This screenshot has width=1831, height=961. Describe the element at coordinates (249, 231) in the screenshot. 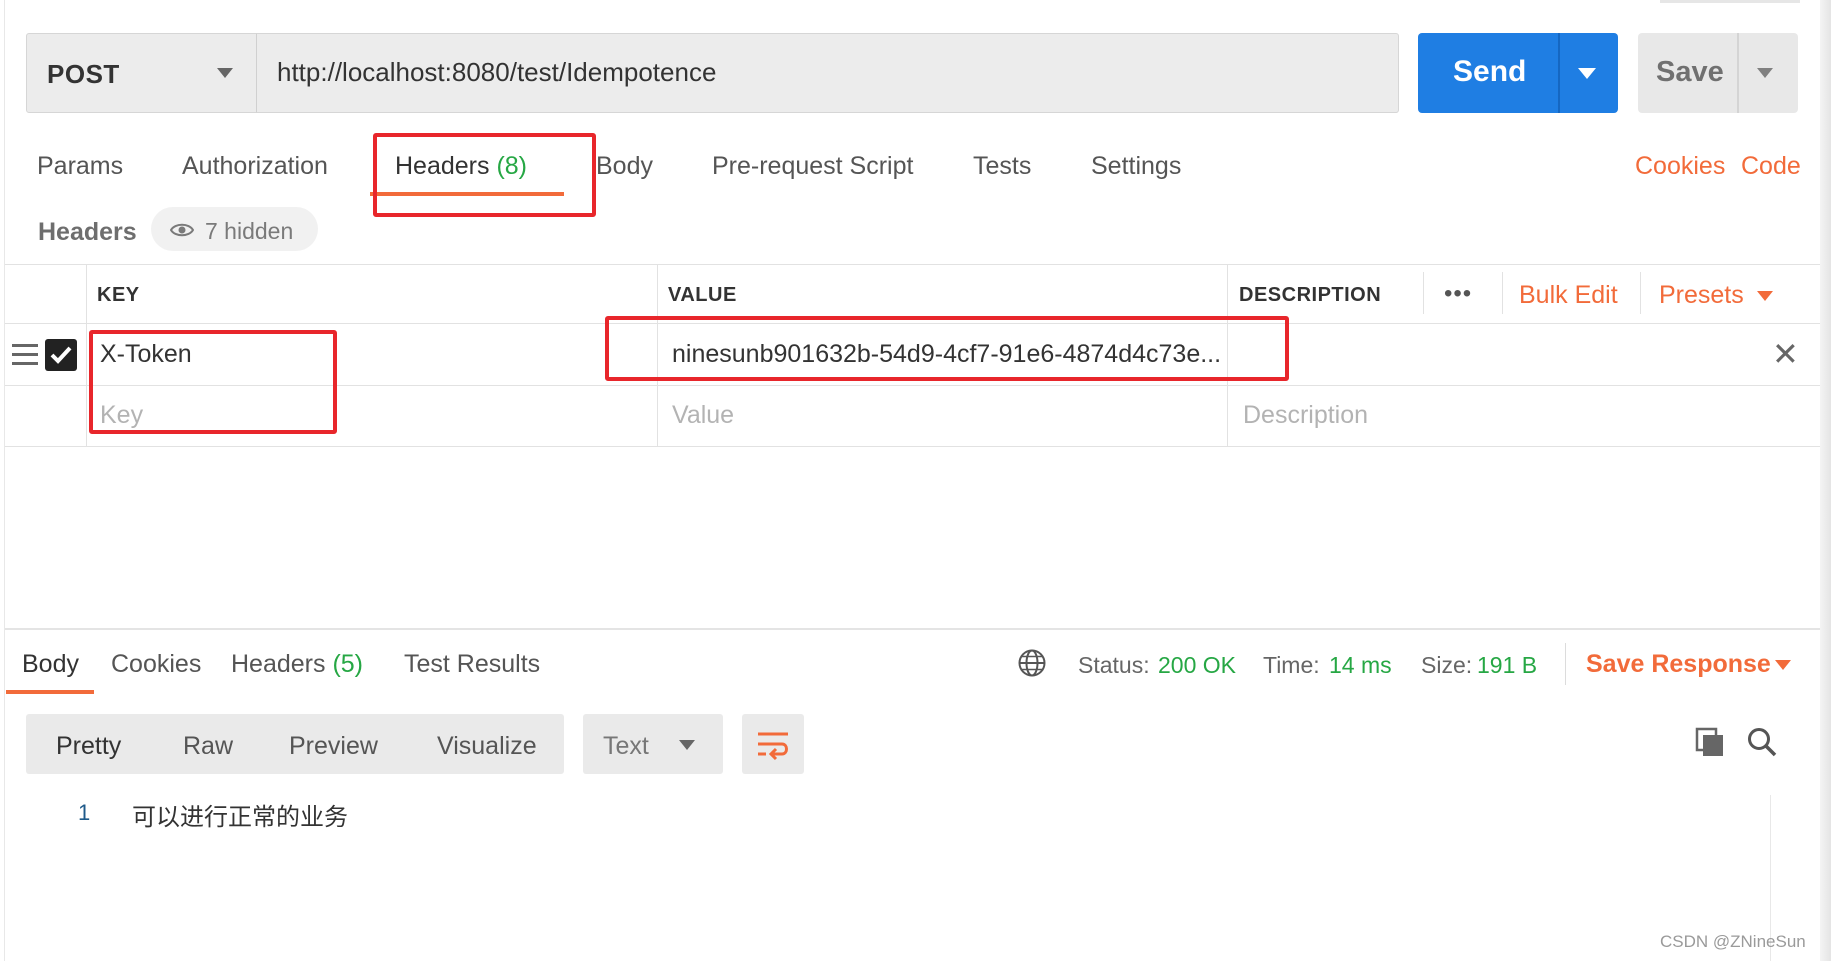

I see `hidden-headers-label: 7 hidden` at that location.